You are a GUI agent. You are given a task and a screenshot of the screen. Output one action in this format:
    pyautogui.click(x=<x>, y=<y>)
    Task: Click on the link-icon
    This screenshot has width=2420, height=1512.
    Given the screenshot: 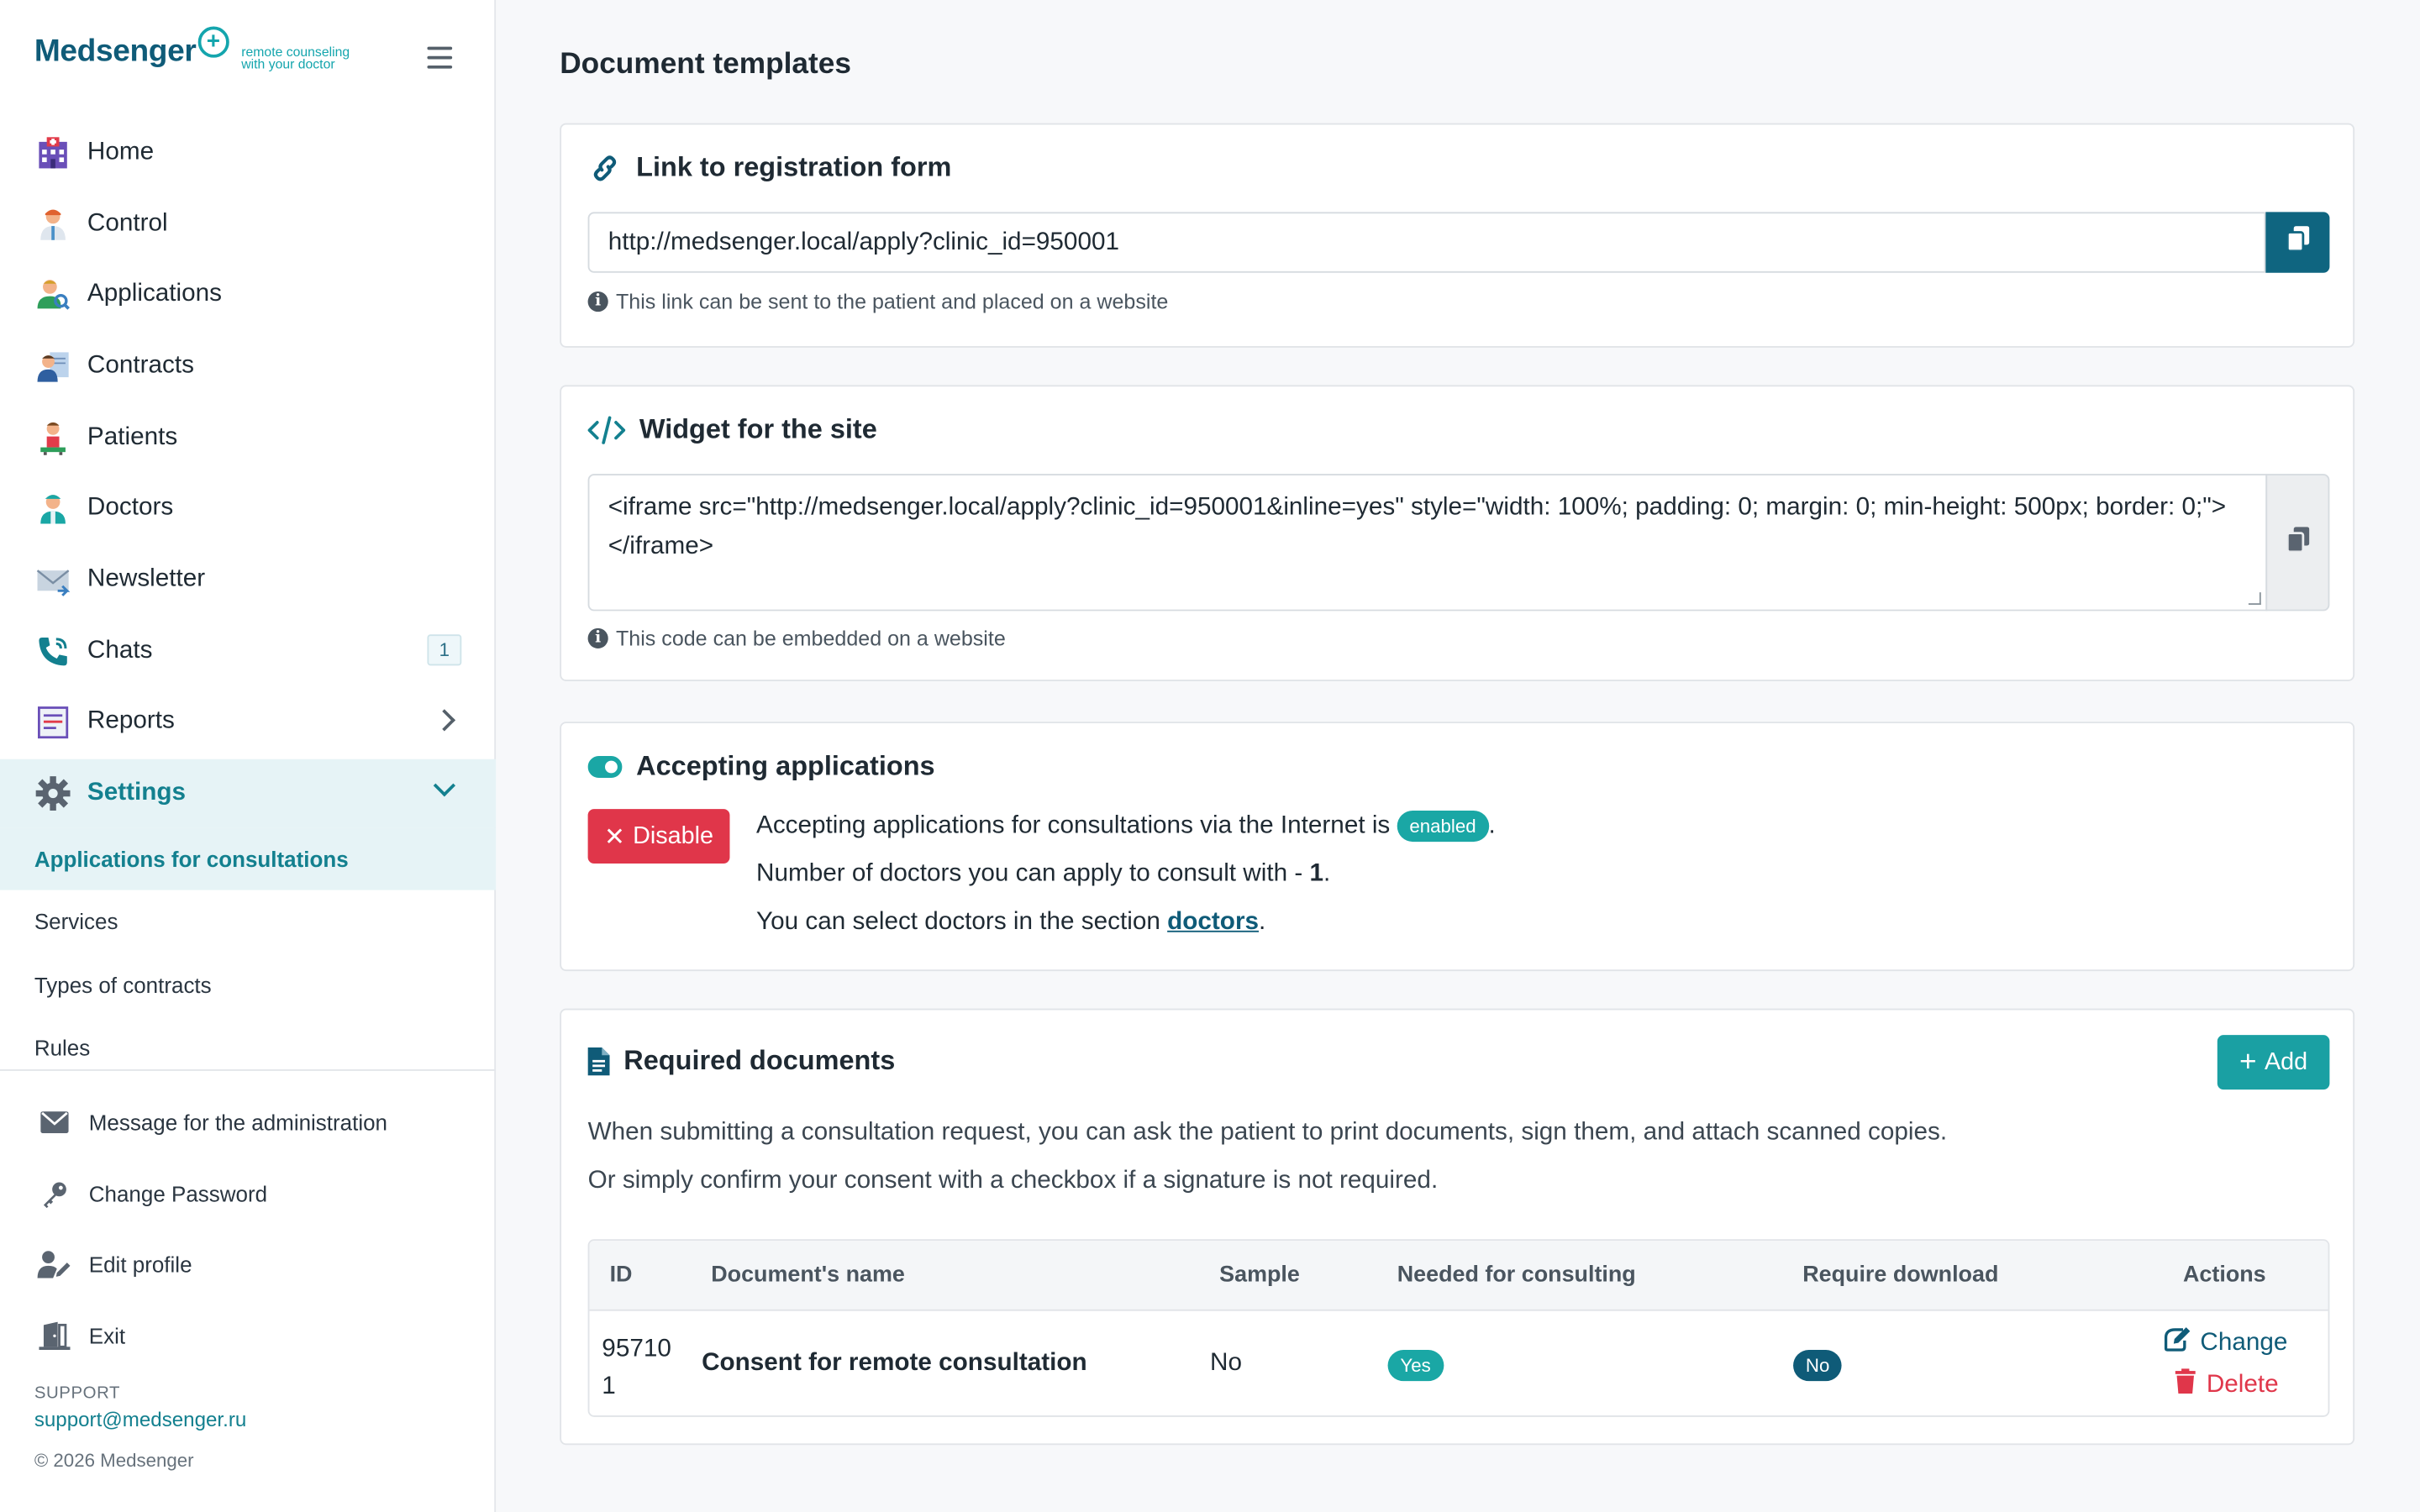 What is the action you would take?
    pyautogui.click(x=605, y=167)
    